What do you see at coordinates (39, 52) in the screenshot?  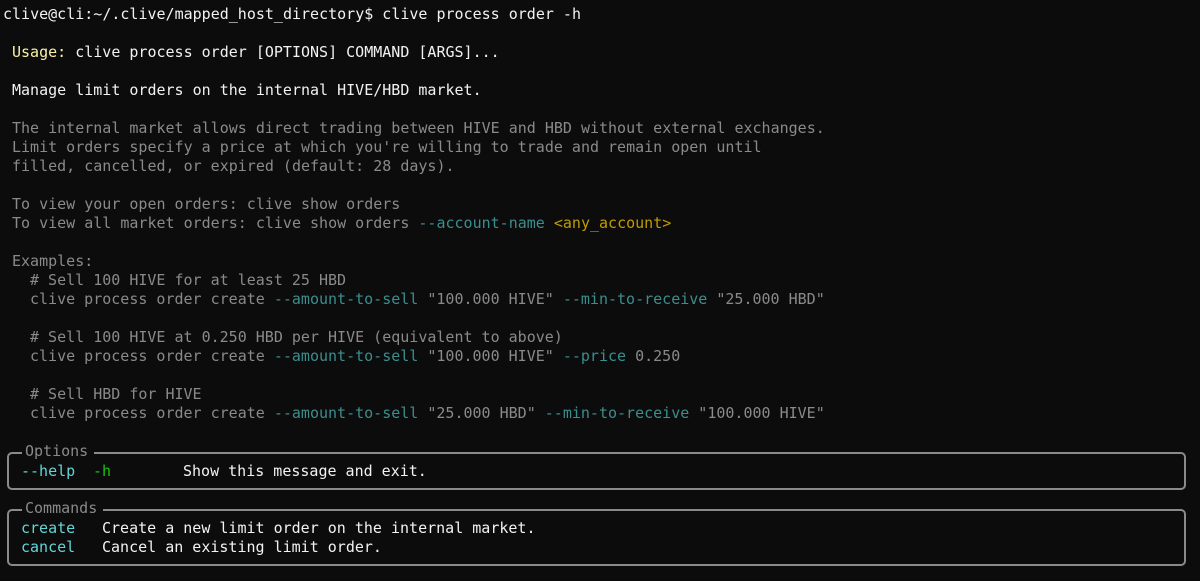 I see `usage-label: Usage:` at bounding box center [39, 52].